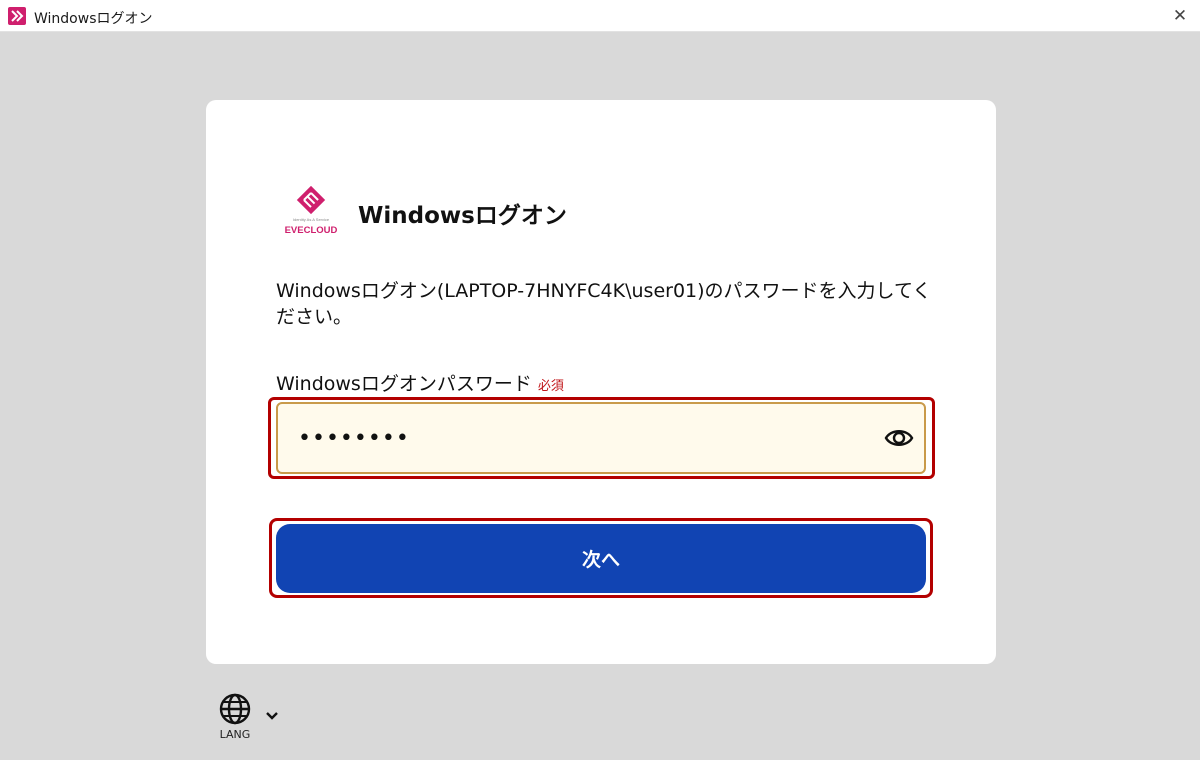 The width and height of the screenshot is (1200, 760). I want to click on password-input, so click(601, 438).